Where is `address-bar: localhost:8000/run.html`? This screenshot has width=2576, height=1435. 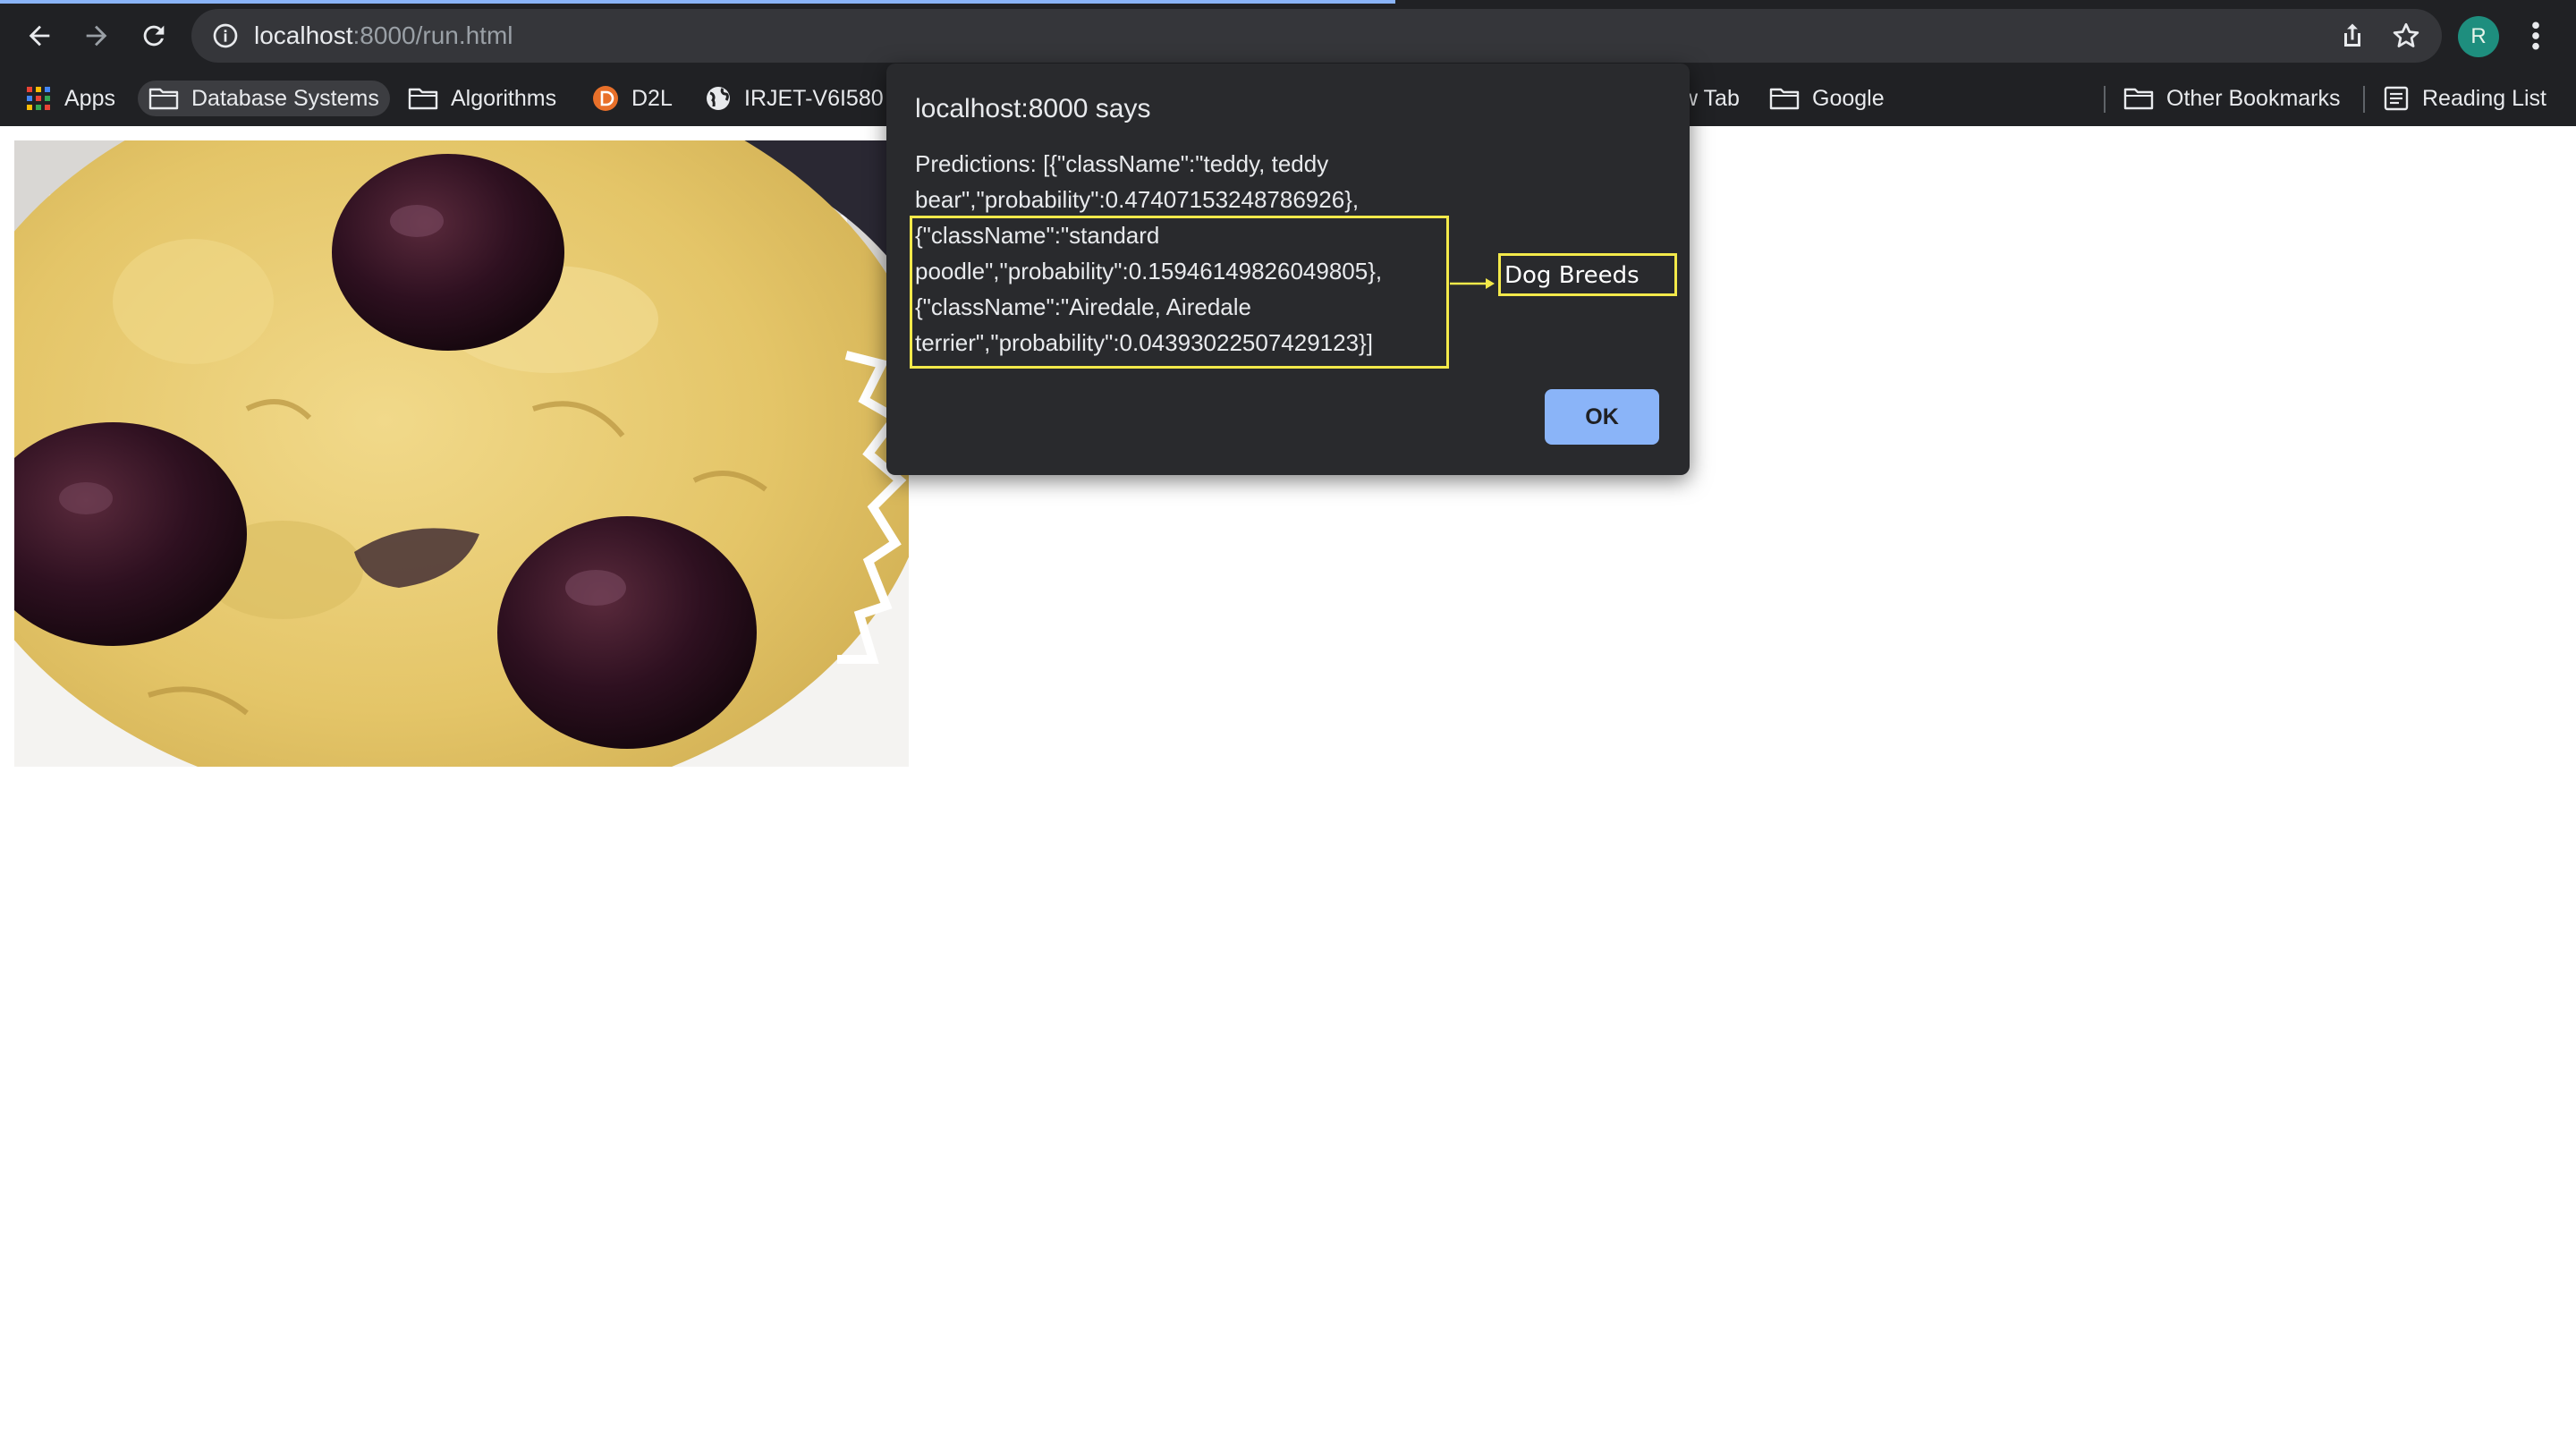
address-bar: localhost:8000/run.html is located at coordinates (1316, 36).